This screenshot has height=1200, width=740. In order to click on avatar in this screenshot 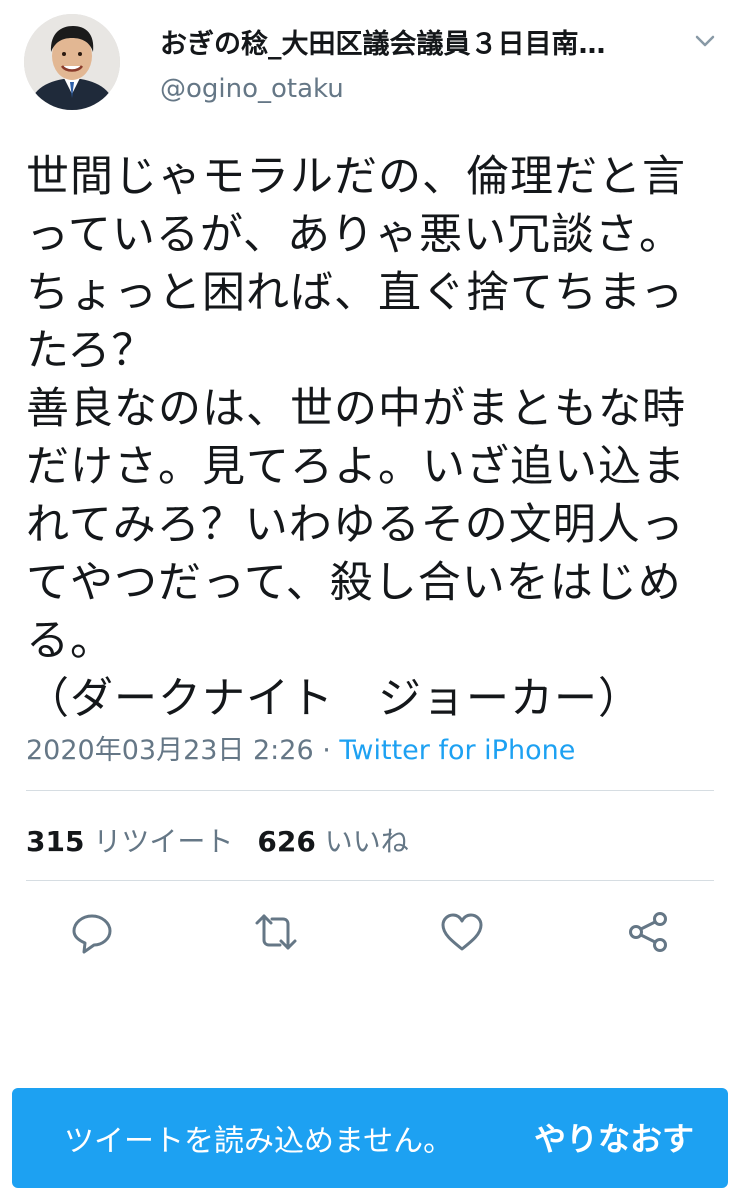, I will do `click(72, 62)`.